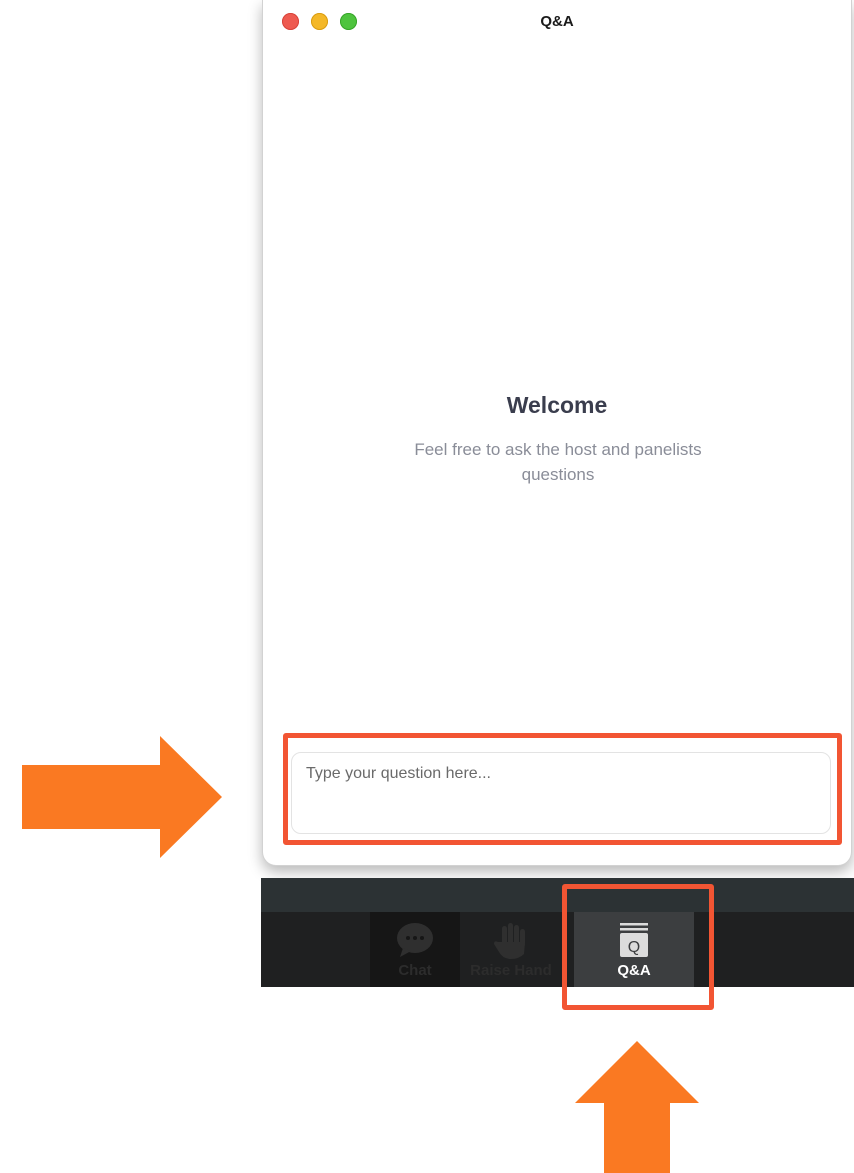 The image size is (854, 1173). Describe the element at coordinates (511, 970) in the screenshot. I see `raise-hand-label: Raise Hand` at that location.